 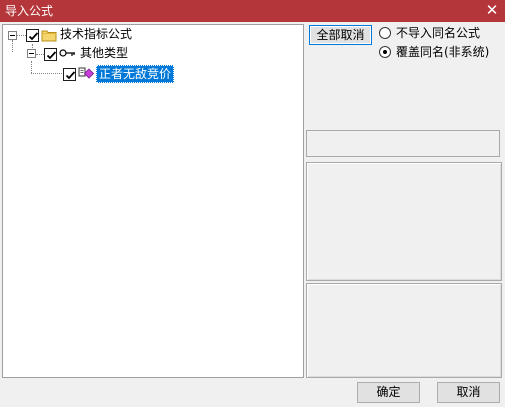 What do you see at coordinates (385, 52) in the screenshot?
I see `overwrite-radio` at bounding box center [385, 52].